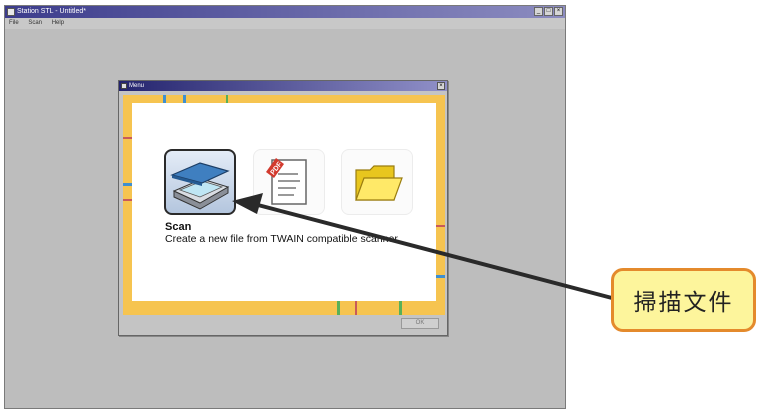 The width and height of the screenshot is (765, 410). I want to click on annotation-arrow, so click(423, 246).